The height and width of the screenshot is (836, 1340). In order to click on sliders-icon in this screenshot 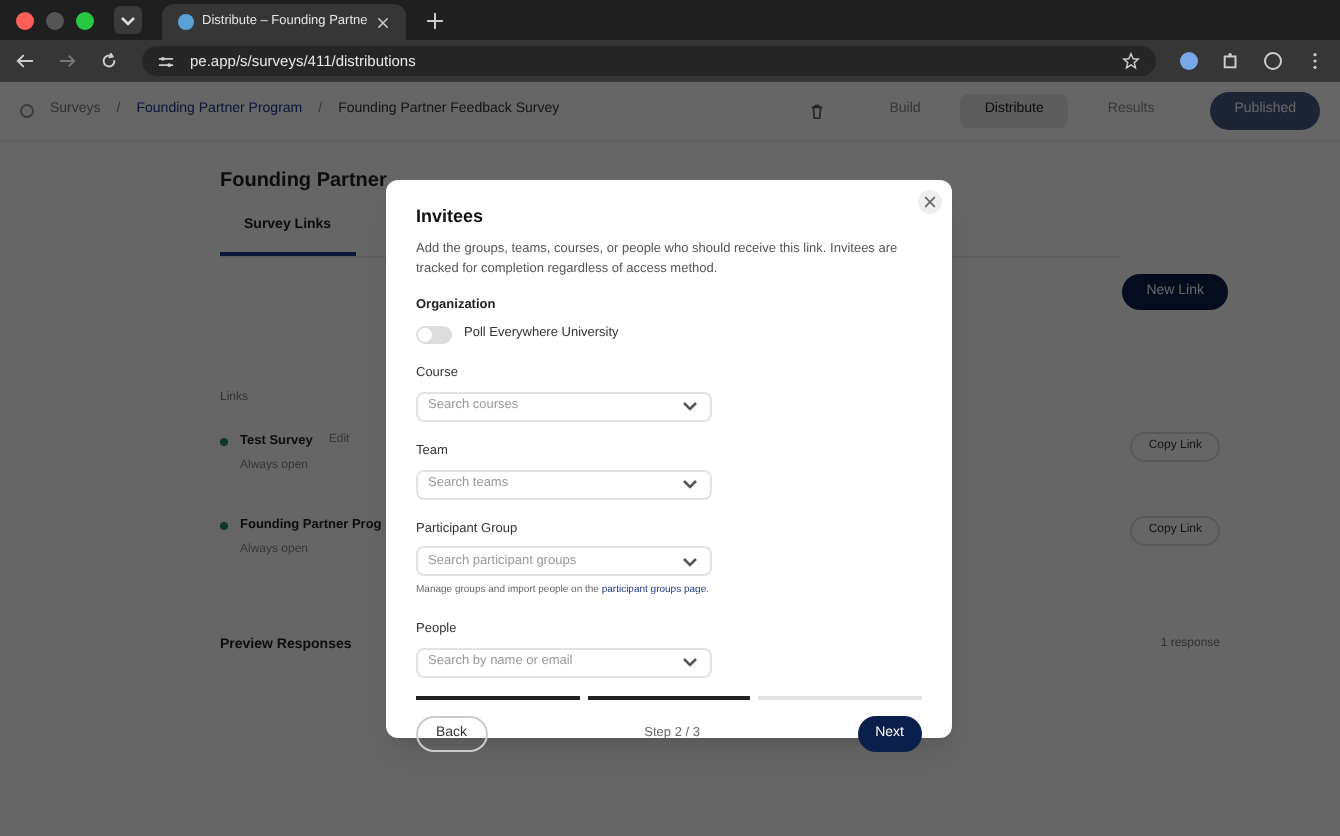, I will do `click(166, 61)`.